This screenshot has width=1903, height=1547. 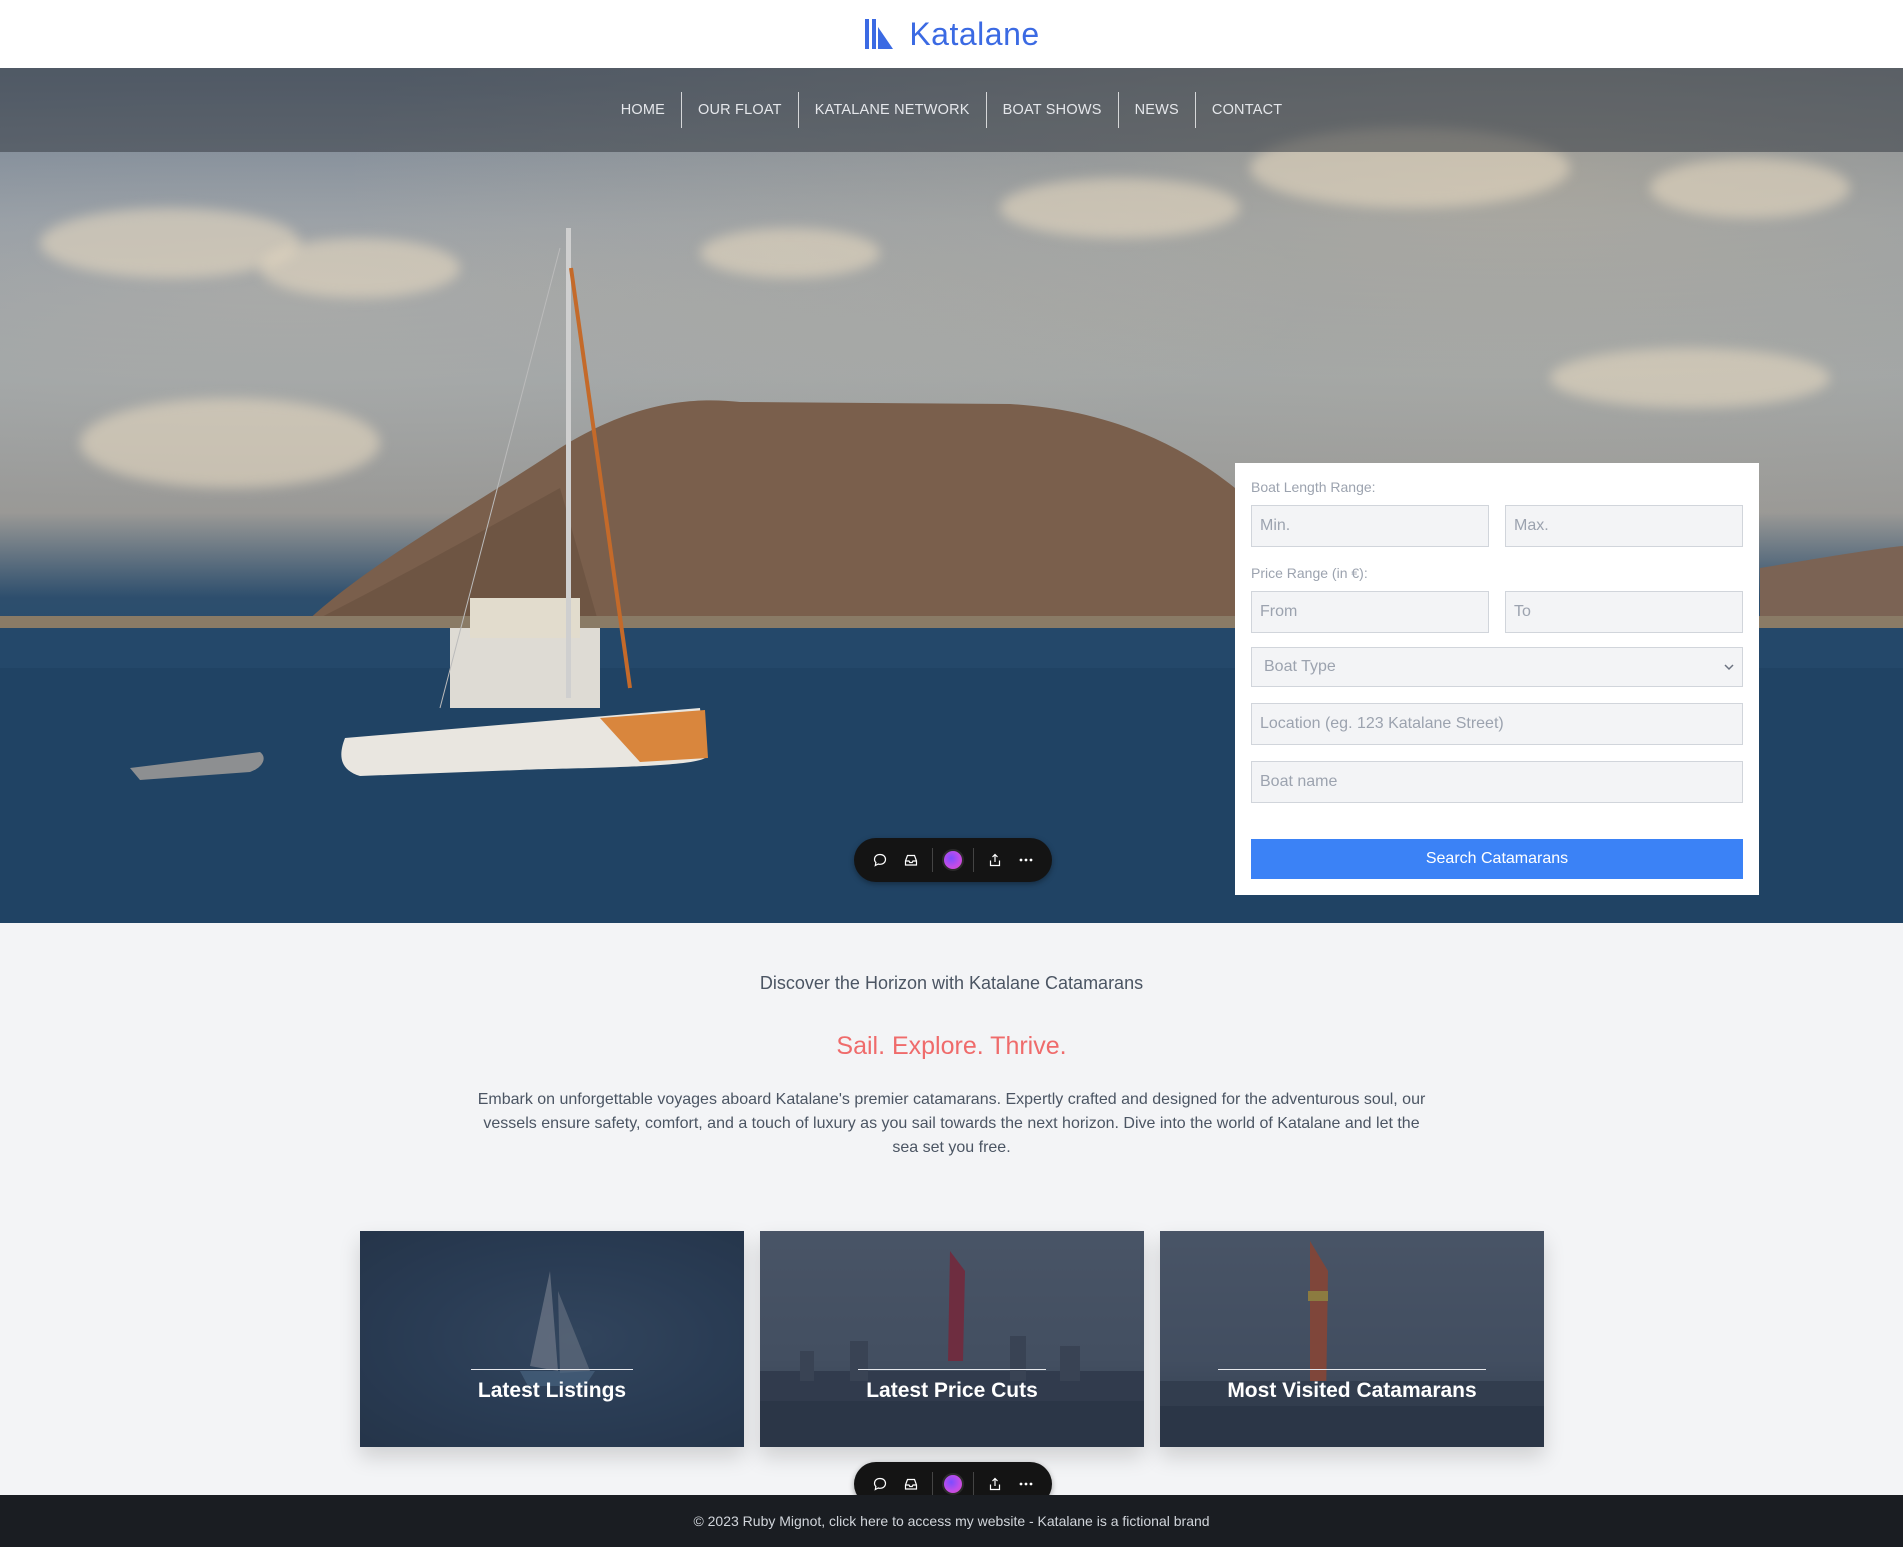 I want to click on card-title: Latest Price Cuts, so click(x=952, y=1390).